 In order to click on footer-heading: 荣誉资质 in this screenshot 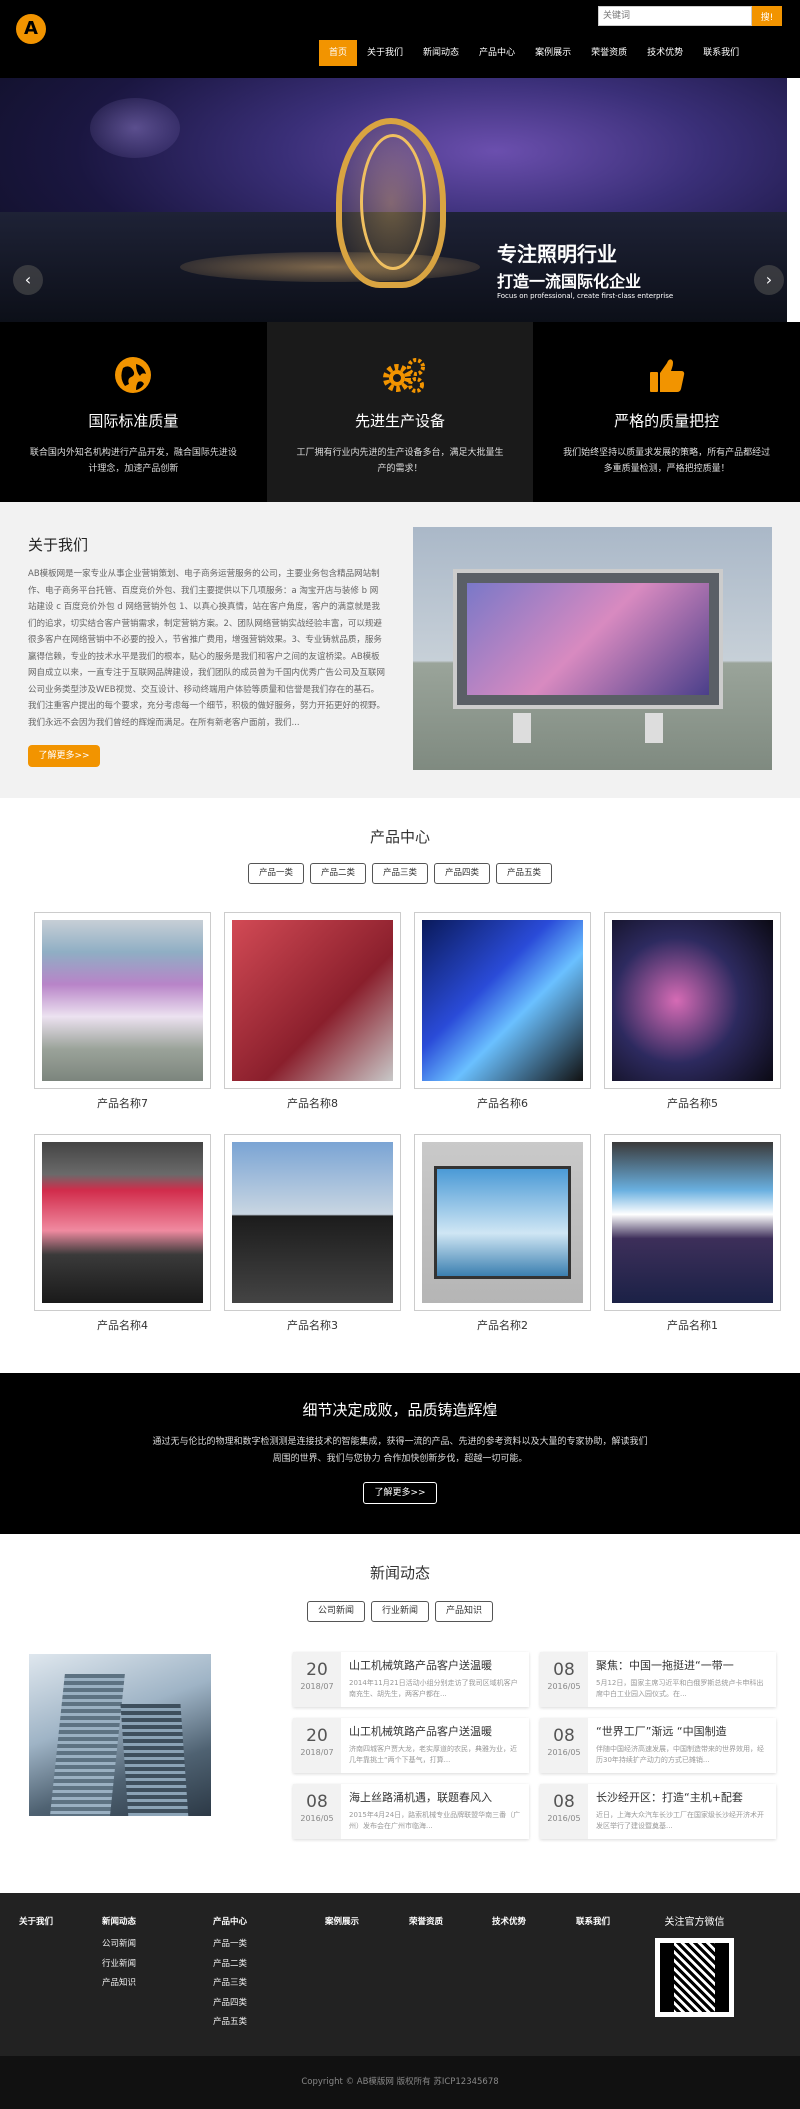, I will do `click(426, 1921)`.